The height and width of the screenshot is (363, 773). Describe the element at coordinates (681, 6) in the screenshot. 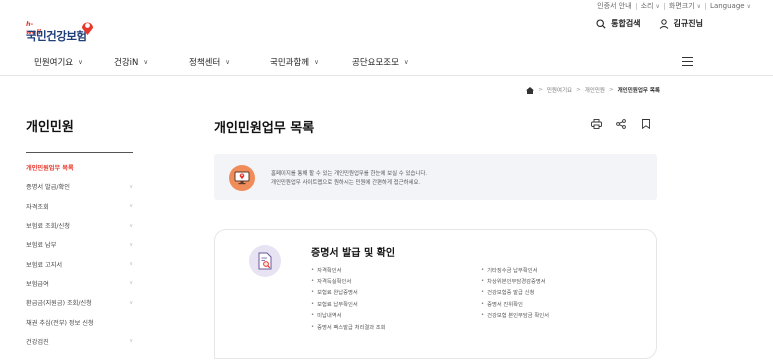

I see `zoom-label: 화면크기` at that location.